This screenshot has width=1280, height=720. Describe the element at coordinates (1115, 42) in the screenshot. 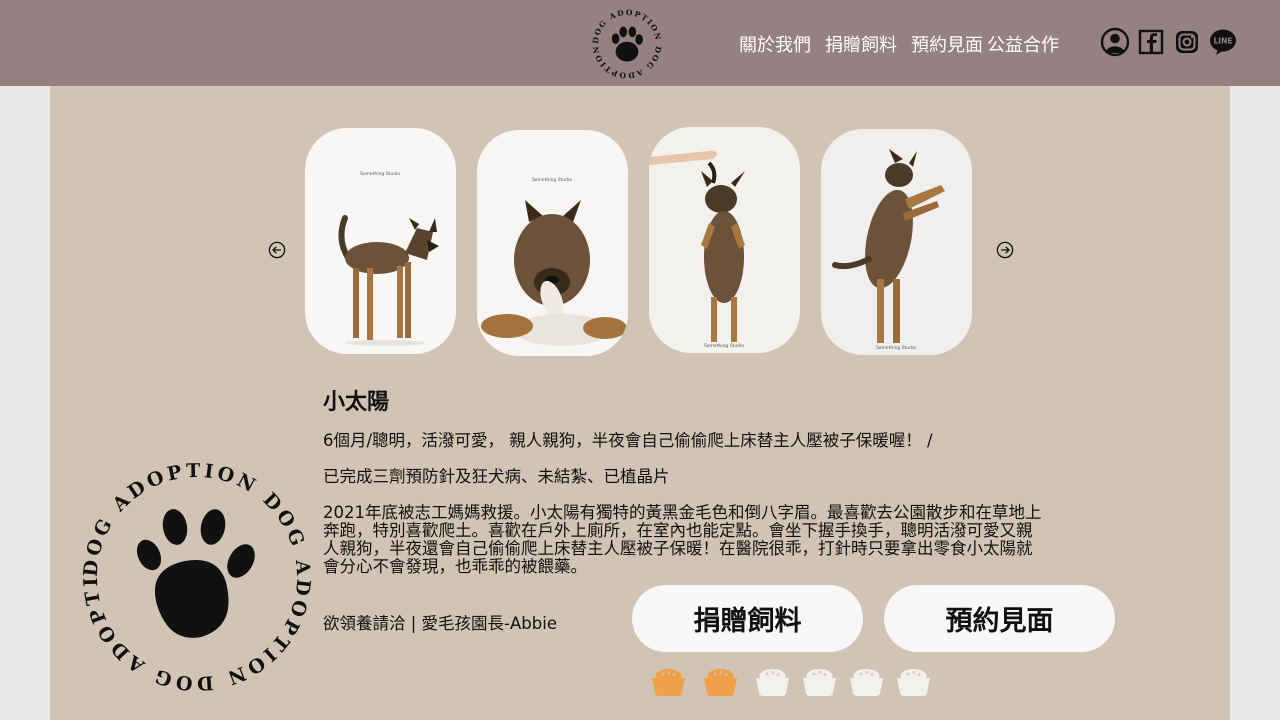

I see `user-icon` at that location.